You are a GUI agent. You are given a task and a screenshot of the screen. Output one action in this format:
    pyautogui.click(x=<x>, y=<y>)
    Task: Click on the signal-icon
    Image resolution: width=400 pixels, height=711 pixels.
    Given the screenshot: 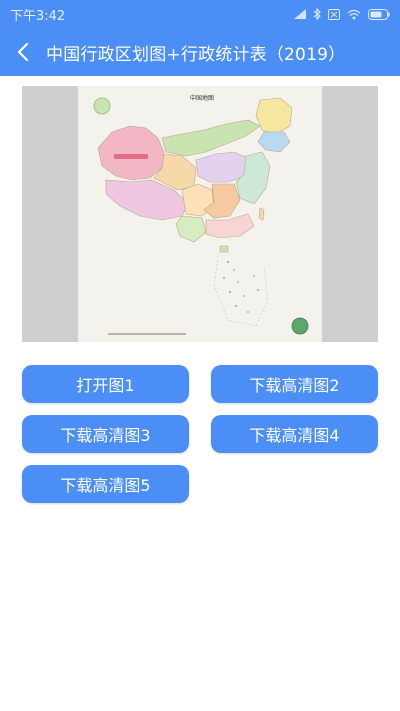 What is the action you would take?
    pyautogui.click(x=300, y=14)
    